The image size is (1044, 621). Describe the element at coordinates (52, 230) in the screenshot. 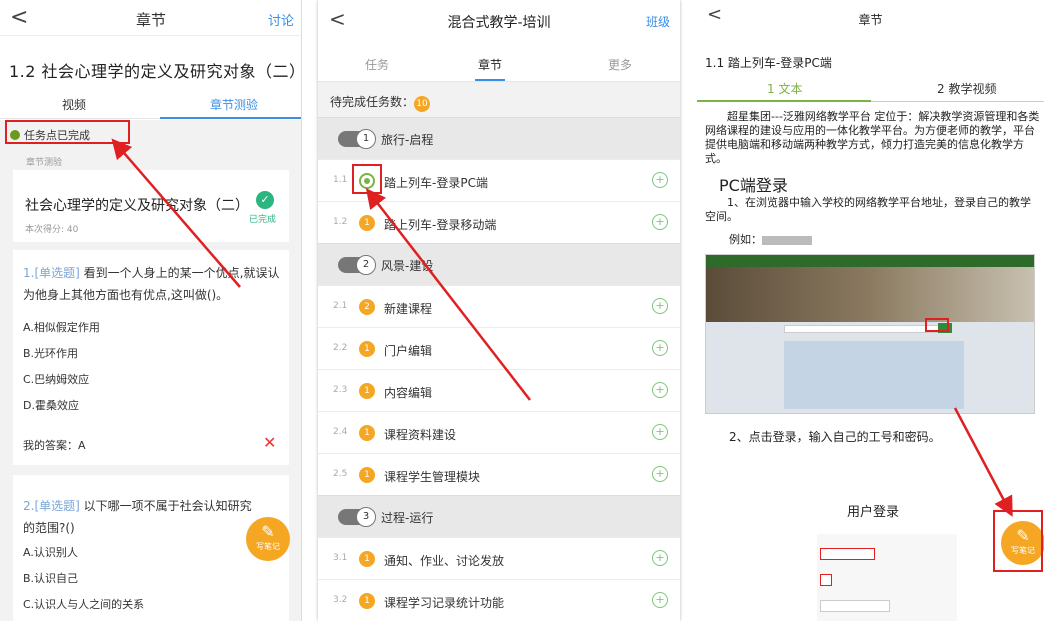

I see `quiz-score: 本次得分: 40` at that location.